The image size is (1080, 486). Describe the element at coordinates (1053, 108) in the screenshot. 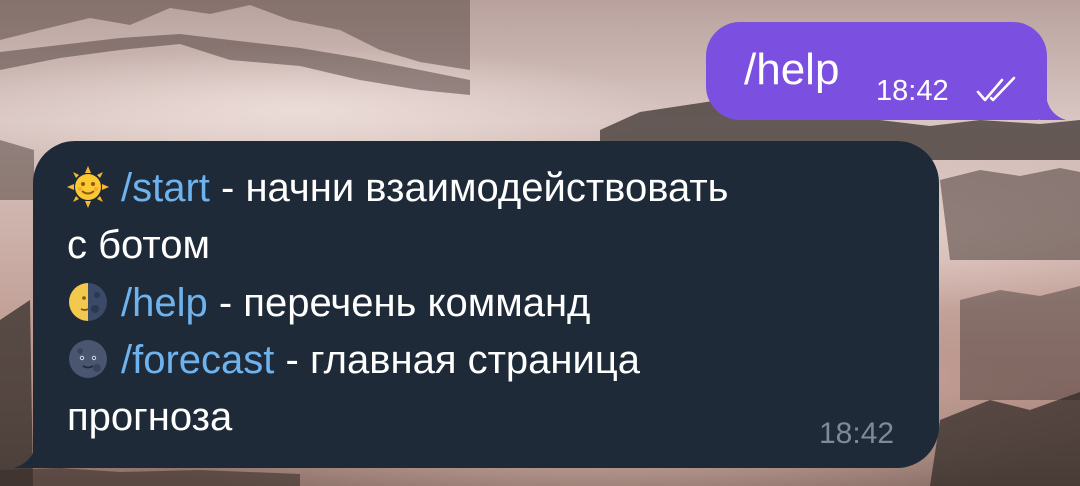

I see `outgoing-bubble-tail` at that location.